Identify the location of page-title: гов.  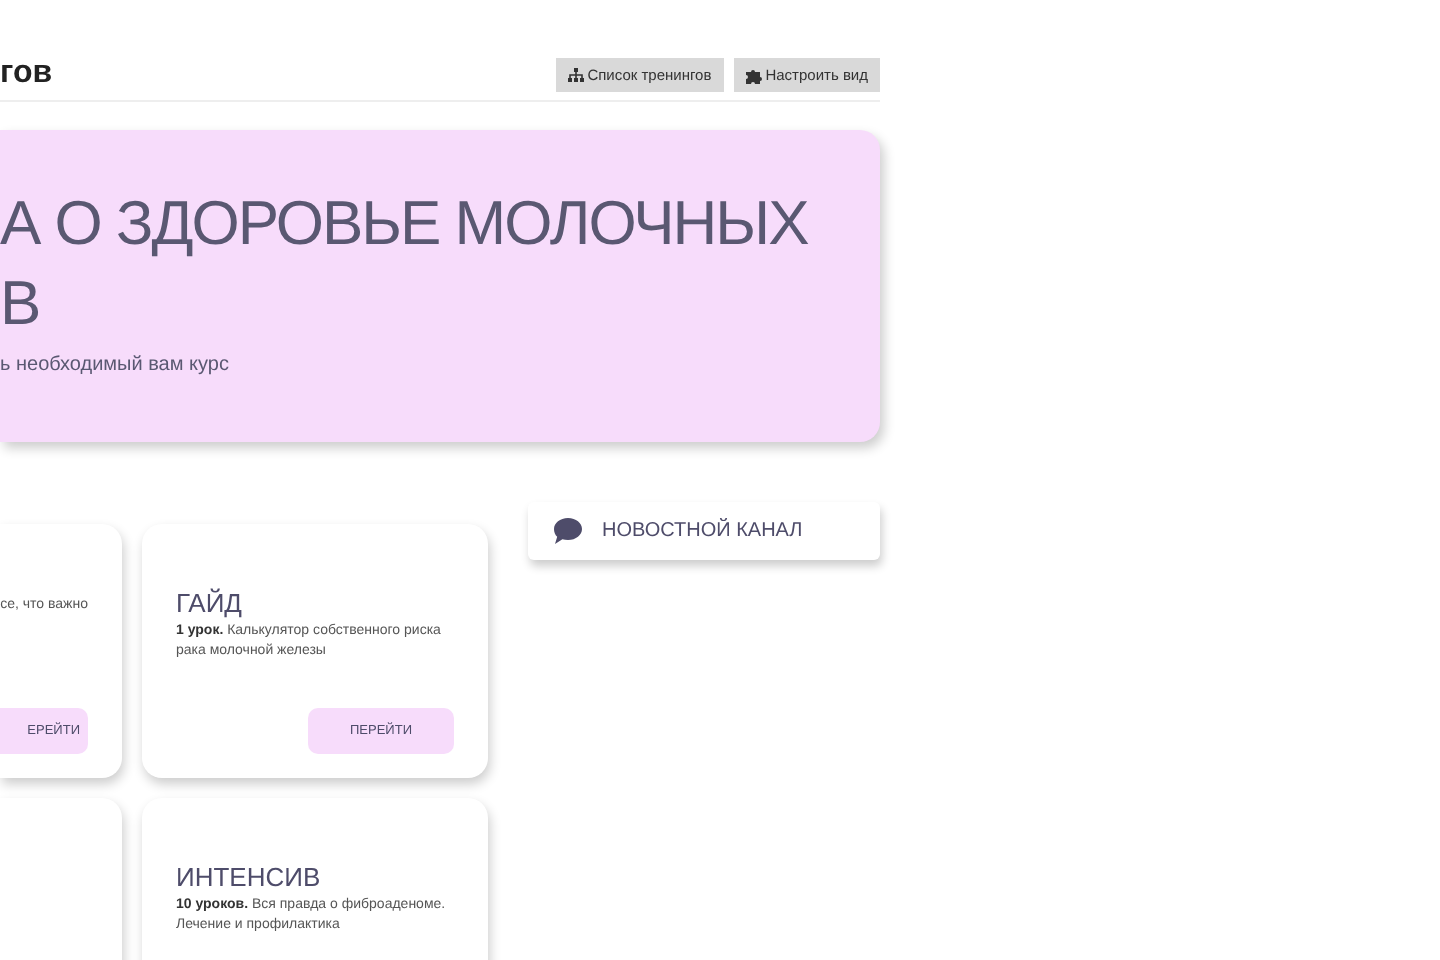
(26, 74).